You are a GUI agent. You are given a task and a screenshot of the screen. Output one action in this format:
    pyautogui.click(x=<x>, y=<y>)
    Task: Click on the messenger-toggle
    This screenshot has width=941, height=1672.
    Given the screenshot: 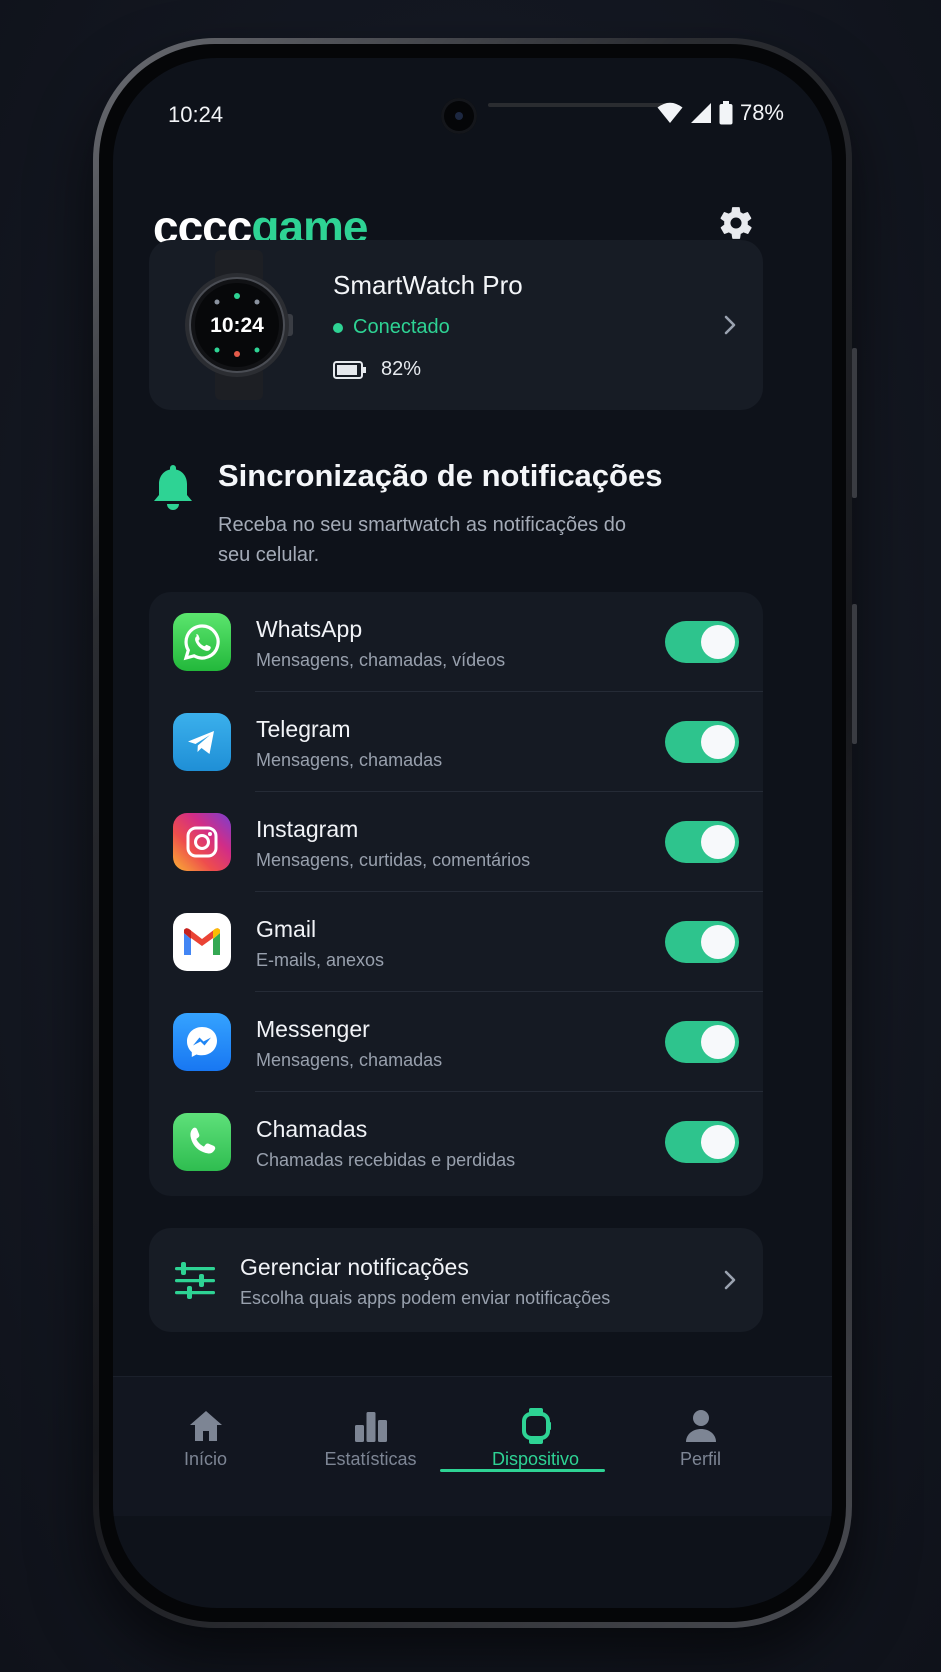 What is the action you would take?
    pyautogui.click(x=702, y=1042)
    